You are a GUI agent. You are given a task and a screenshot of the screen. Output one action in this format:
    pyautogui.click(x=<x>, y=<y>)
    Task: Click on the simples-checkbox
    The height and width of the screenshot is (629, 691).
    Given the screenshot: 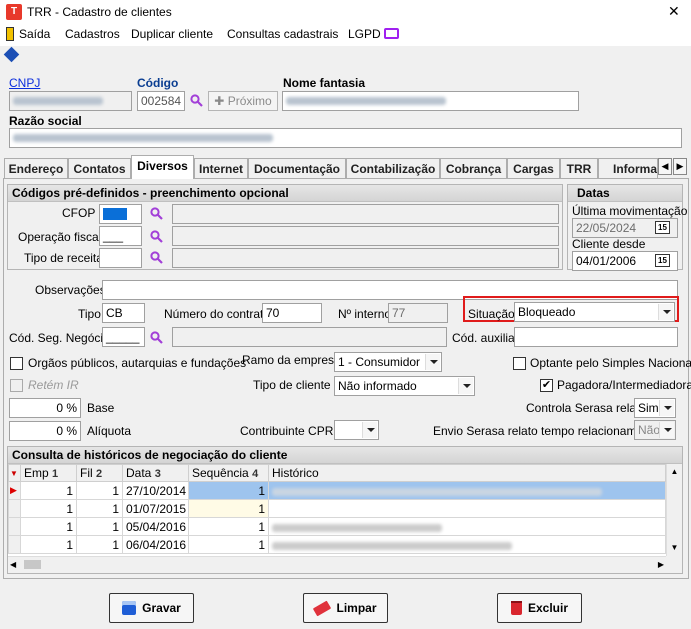 What is the action you would take?
    pyautogui.click(x=519, y=363)
    